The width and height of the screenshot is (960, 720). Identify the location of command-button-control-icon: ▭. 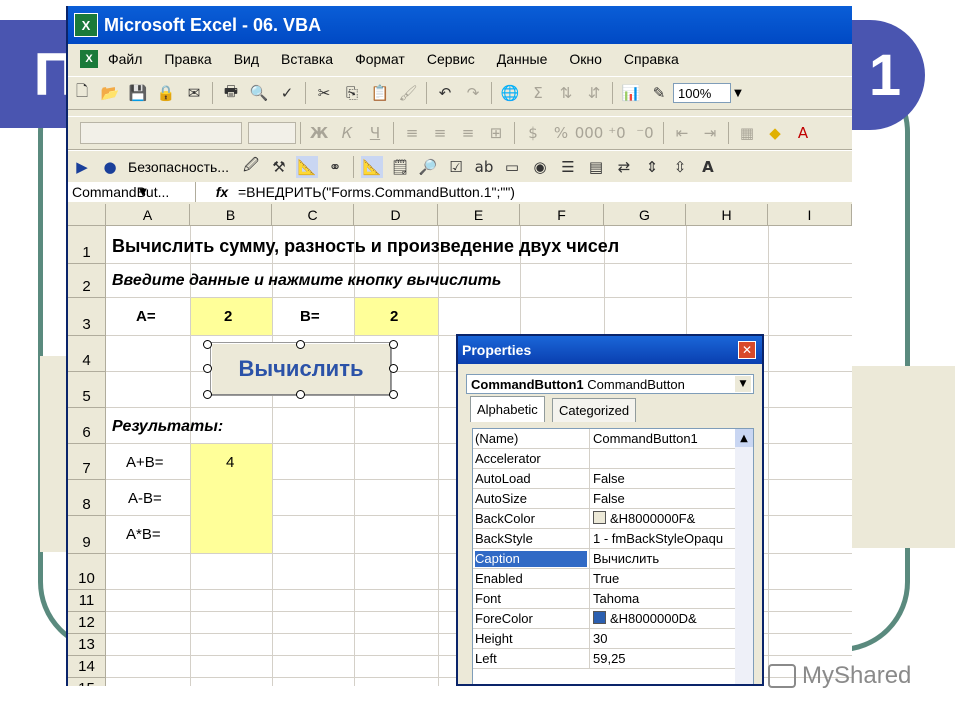
(512, 167).